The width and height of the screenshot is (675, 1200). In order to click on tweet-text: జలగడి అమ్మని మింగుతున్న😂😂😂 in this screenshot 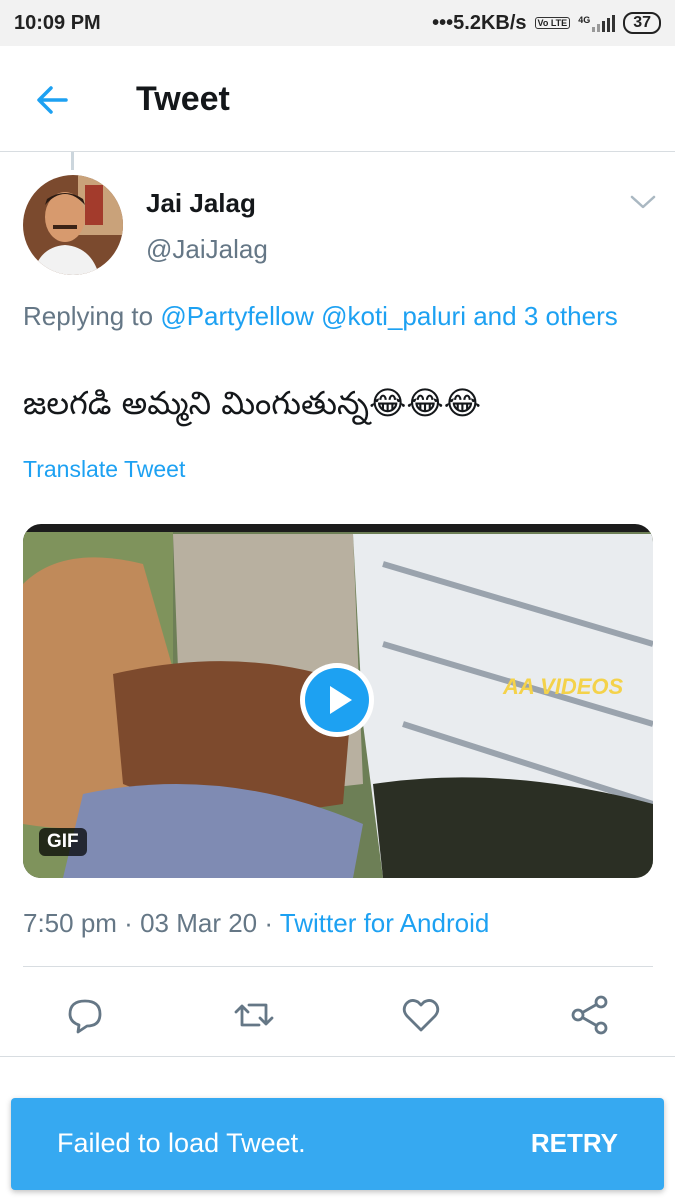, I will do `click(252, 403)`.